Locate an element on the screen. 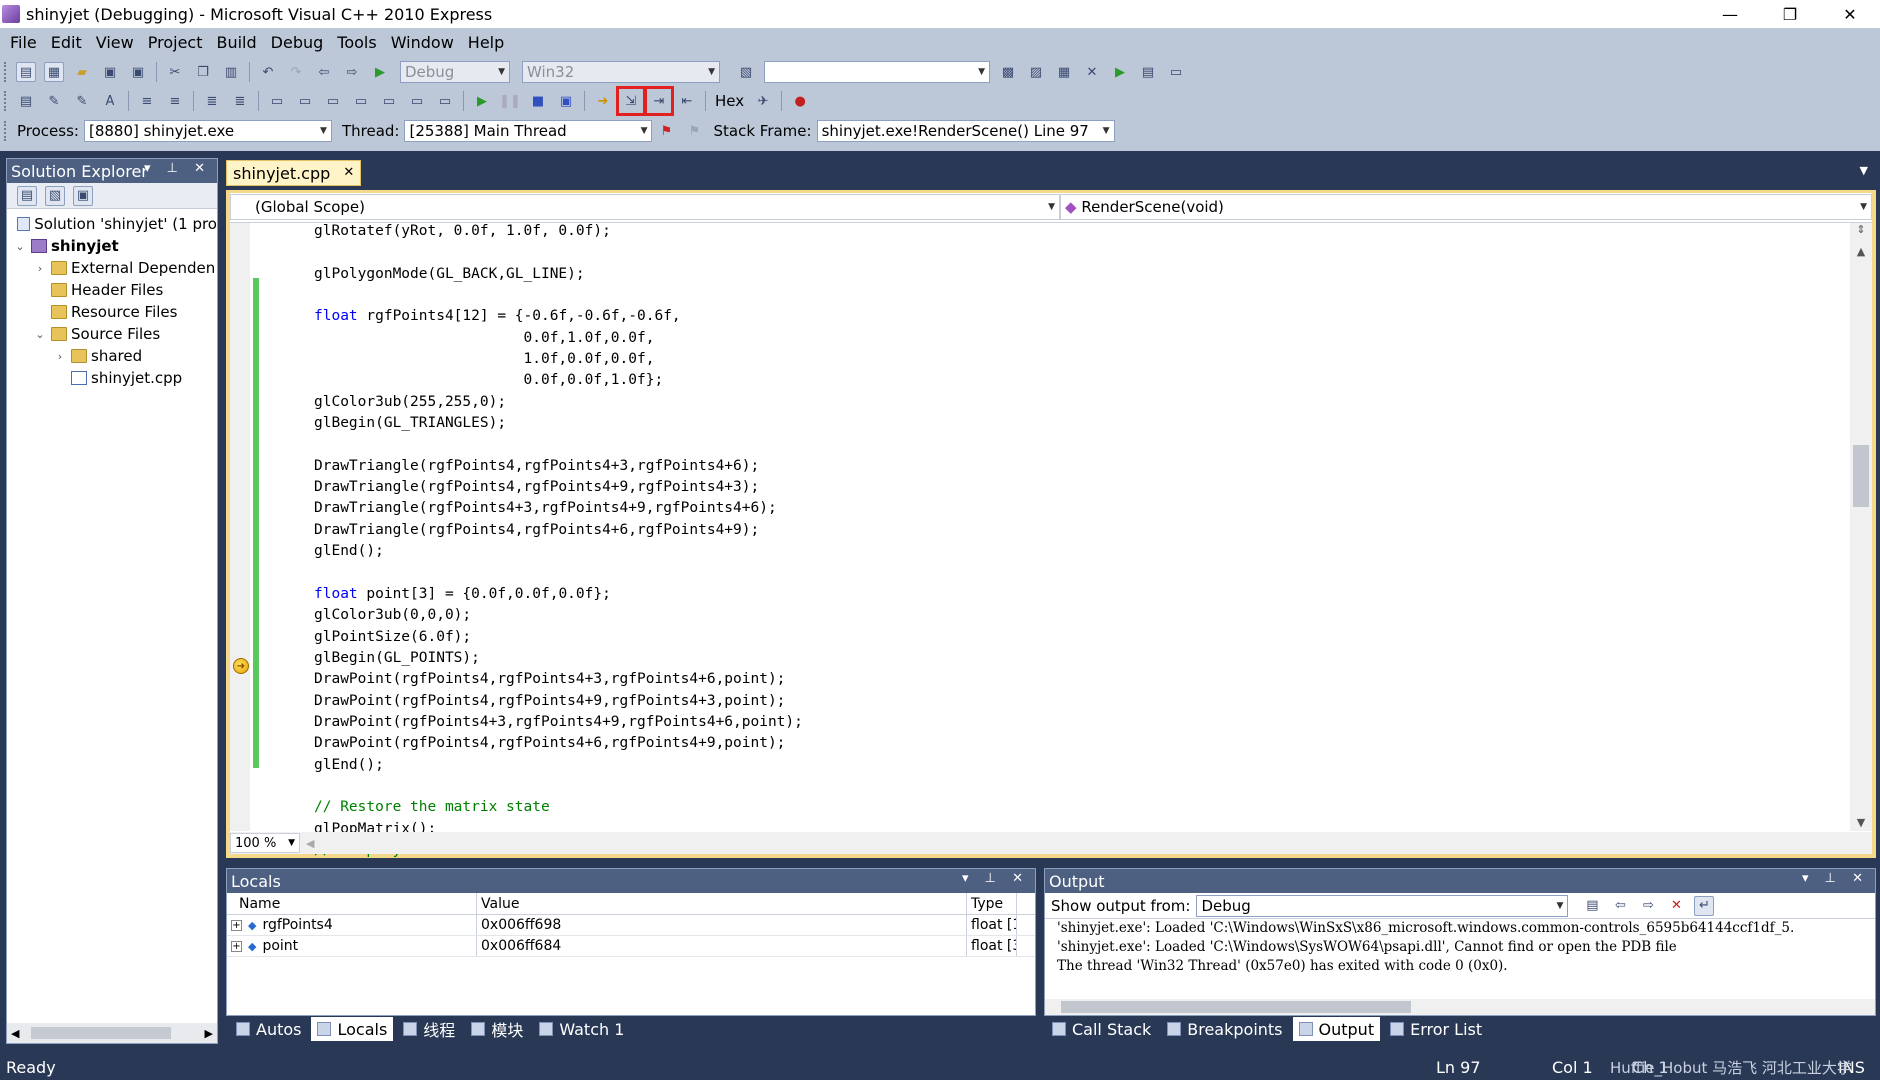 Image resolution: width=1880 pixels, height=1080 pixels. redo-icon: ↷ is located at coordinates (296, 72).